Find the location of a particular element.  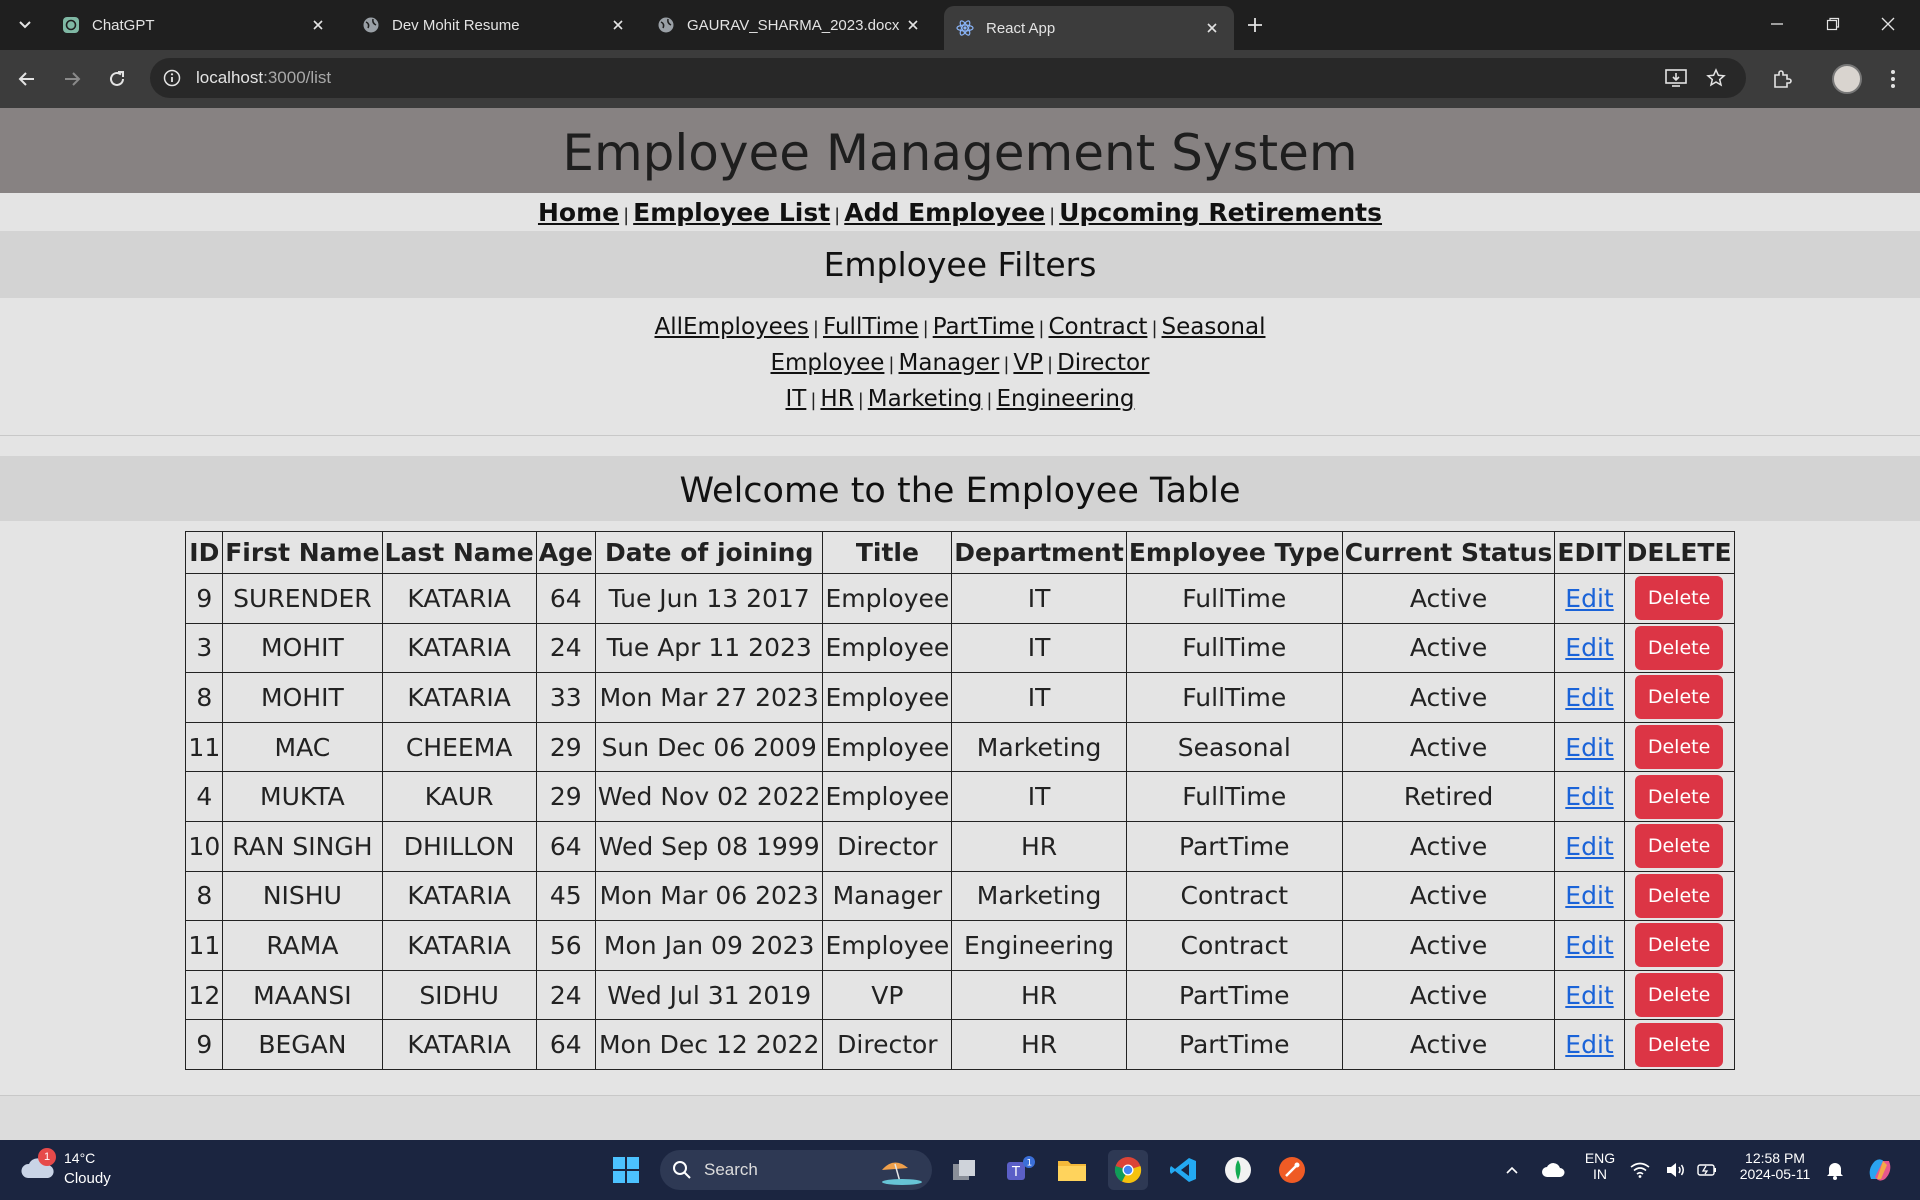

table-cell: 64 is located at coordinates (565, 846).